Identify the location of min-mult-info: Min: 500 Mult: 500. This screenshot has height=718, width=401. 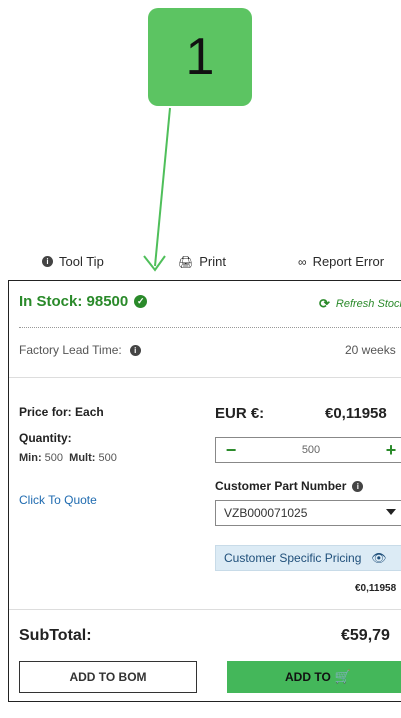
(68, 458).